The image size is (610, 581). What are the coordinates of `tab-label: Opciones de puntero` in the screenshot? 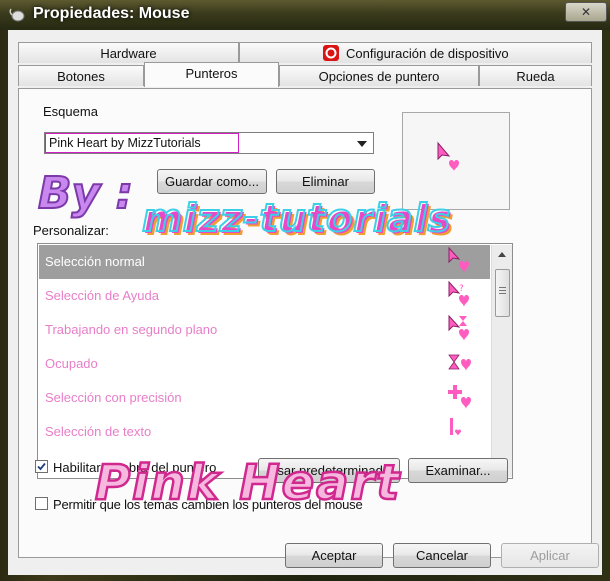 It's located at (379, 76).